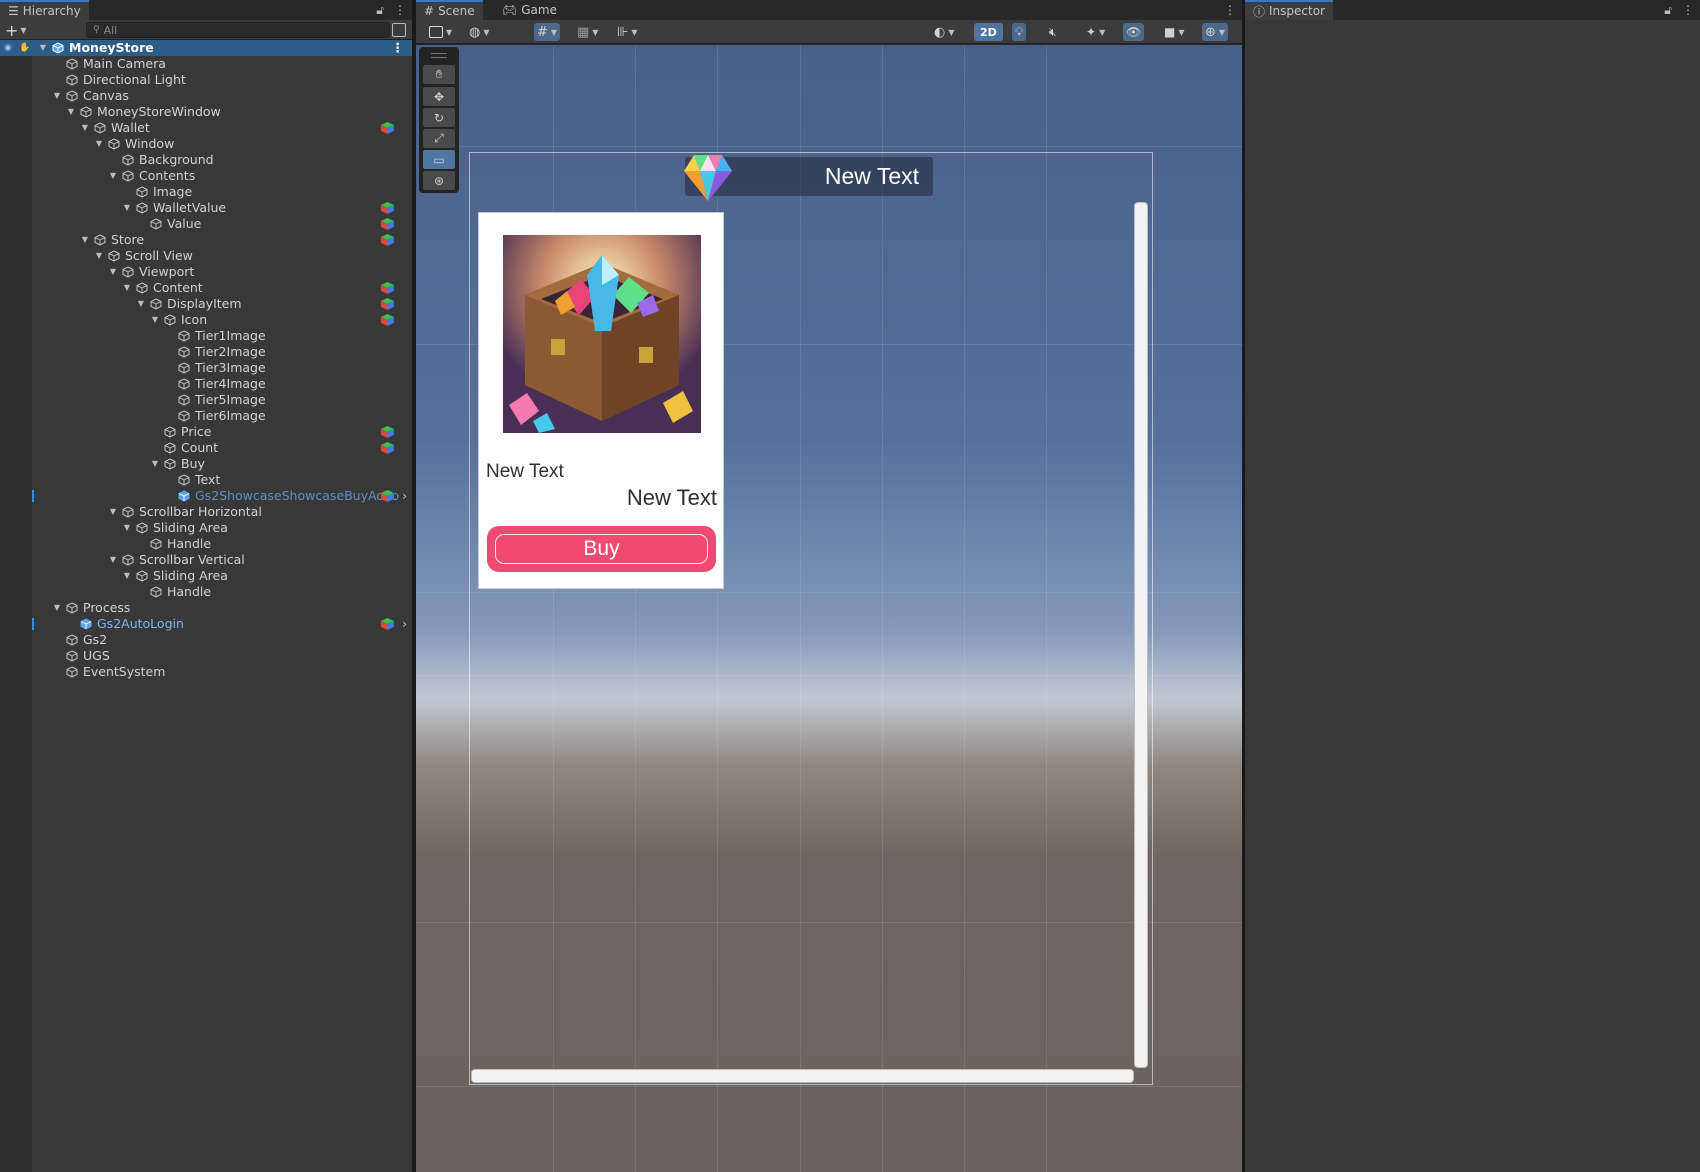 Image resolution: width=1700 pixels, height=1172 pixels. Describe the element at coordinates (449, 10) in the screenshot. I see `tab-scene: # Scene` at that location.